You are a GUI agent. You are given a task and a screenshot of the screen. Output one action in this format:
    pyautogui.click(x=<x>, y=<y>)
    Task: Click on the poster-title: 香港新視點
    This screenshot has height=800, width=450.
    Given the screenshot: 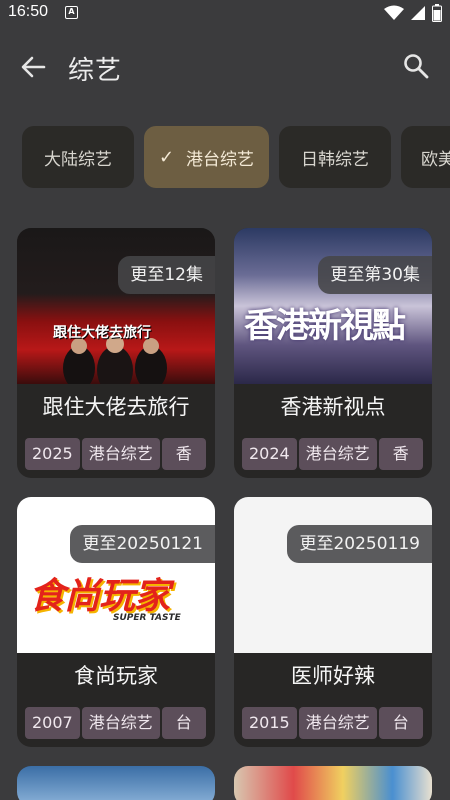 What is the action you would take?
    pyautogui.click(x=325, y=326)
    